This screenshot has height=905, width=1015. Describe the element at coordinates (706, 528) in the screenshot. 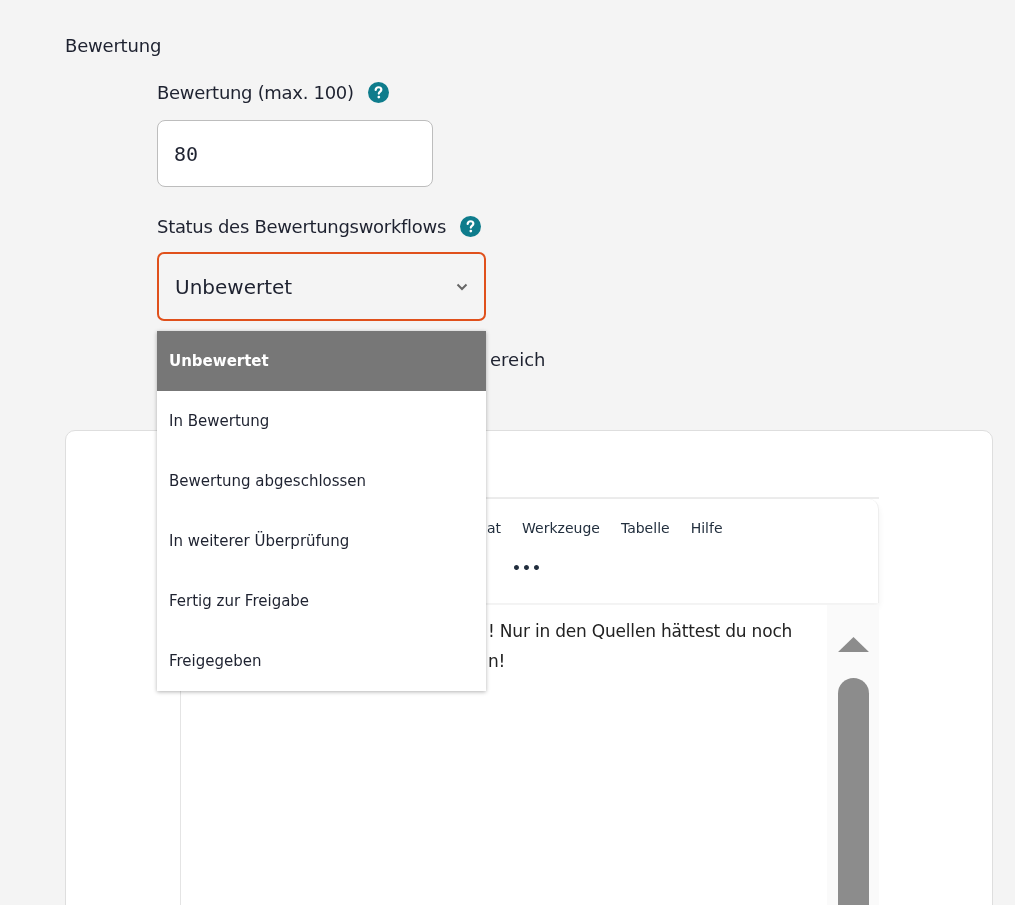

I see `menu-item: Hilfe` at that location.